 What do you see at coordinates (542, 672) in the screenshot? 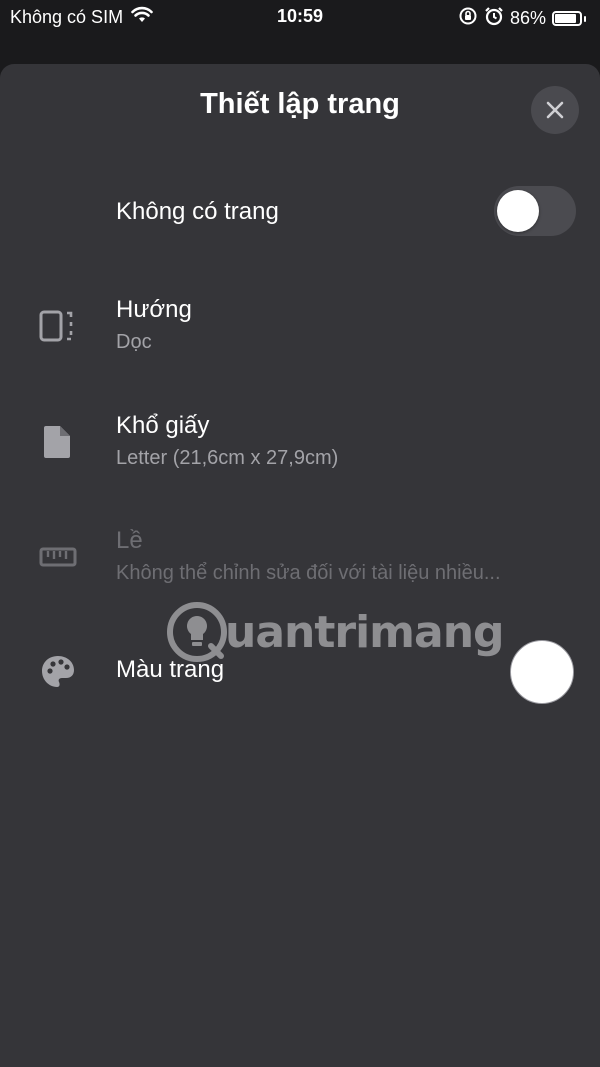
I see `page-color-swatch` at bounding box center [542, 672].